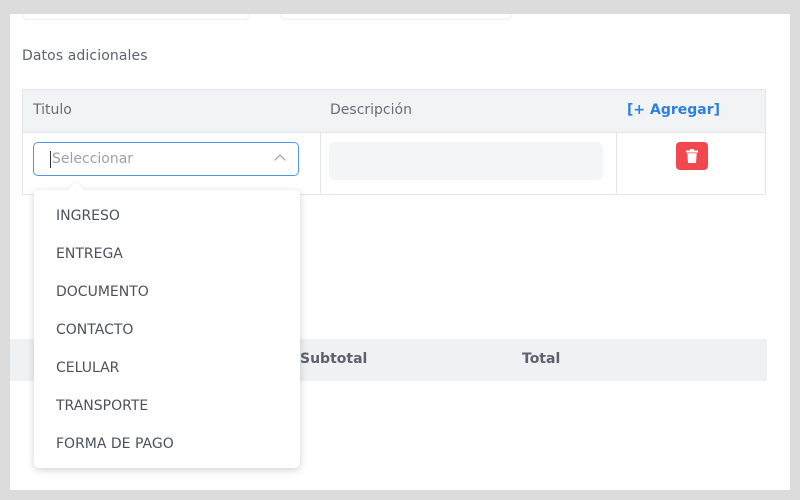  I want to click on dropdown-option-ingreso: INGRESO, so click(88, 216).